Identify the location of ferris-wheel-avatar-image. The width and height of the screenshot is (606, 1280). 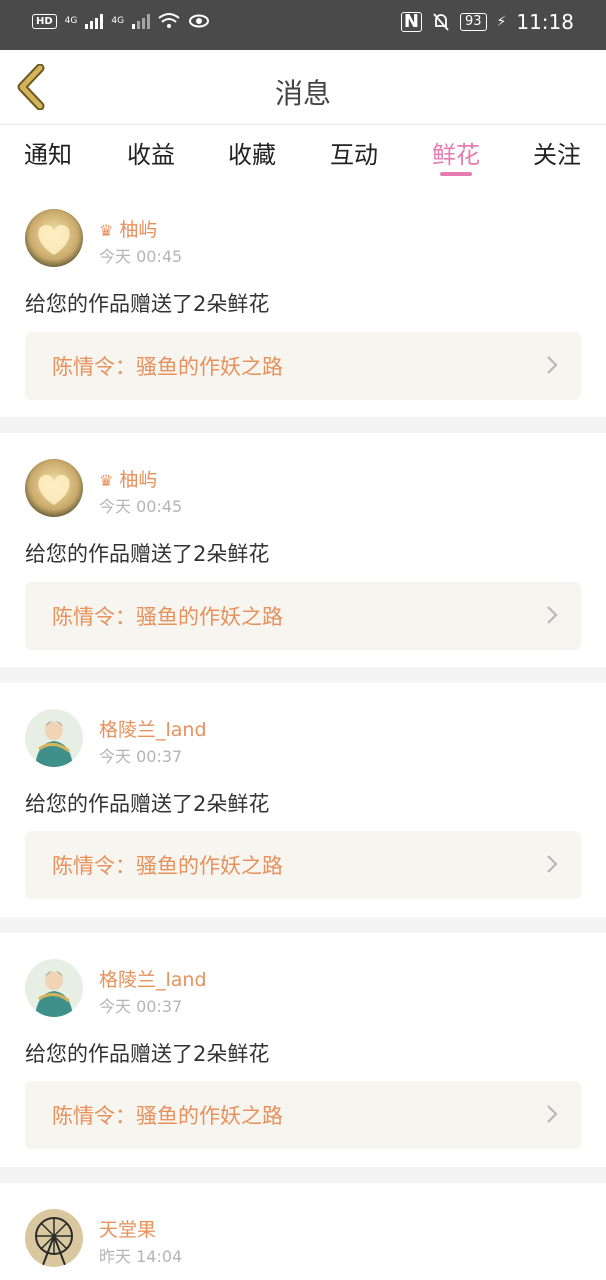
(54, 1238).